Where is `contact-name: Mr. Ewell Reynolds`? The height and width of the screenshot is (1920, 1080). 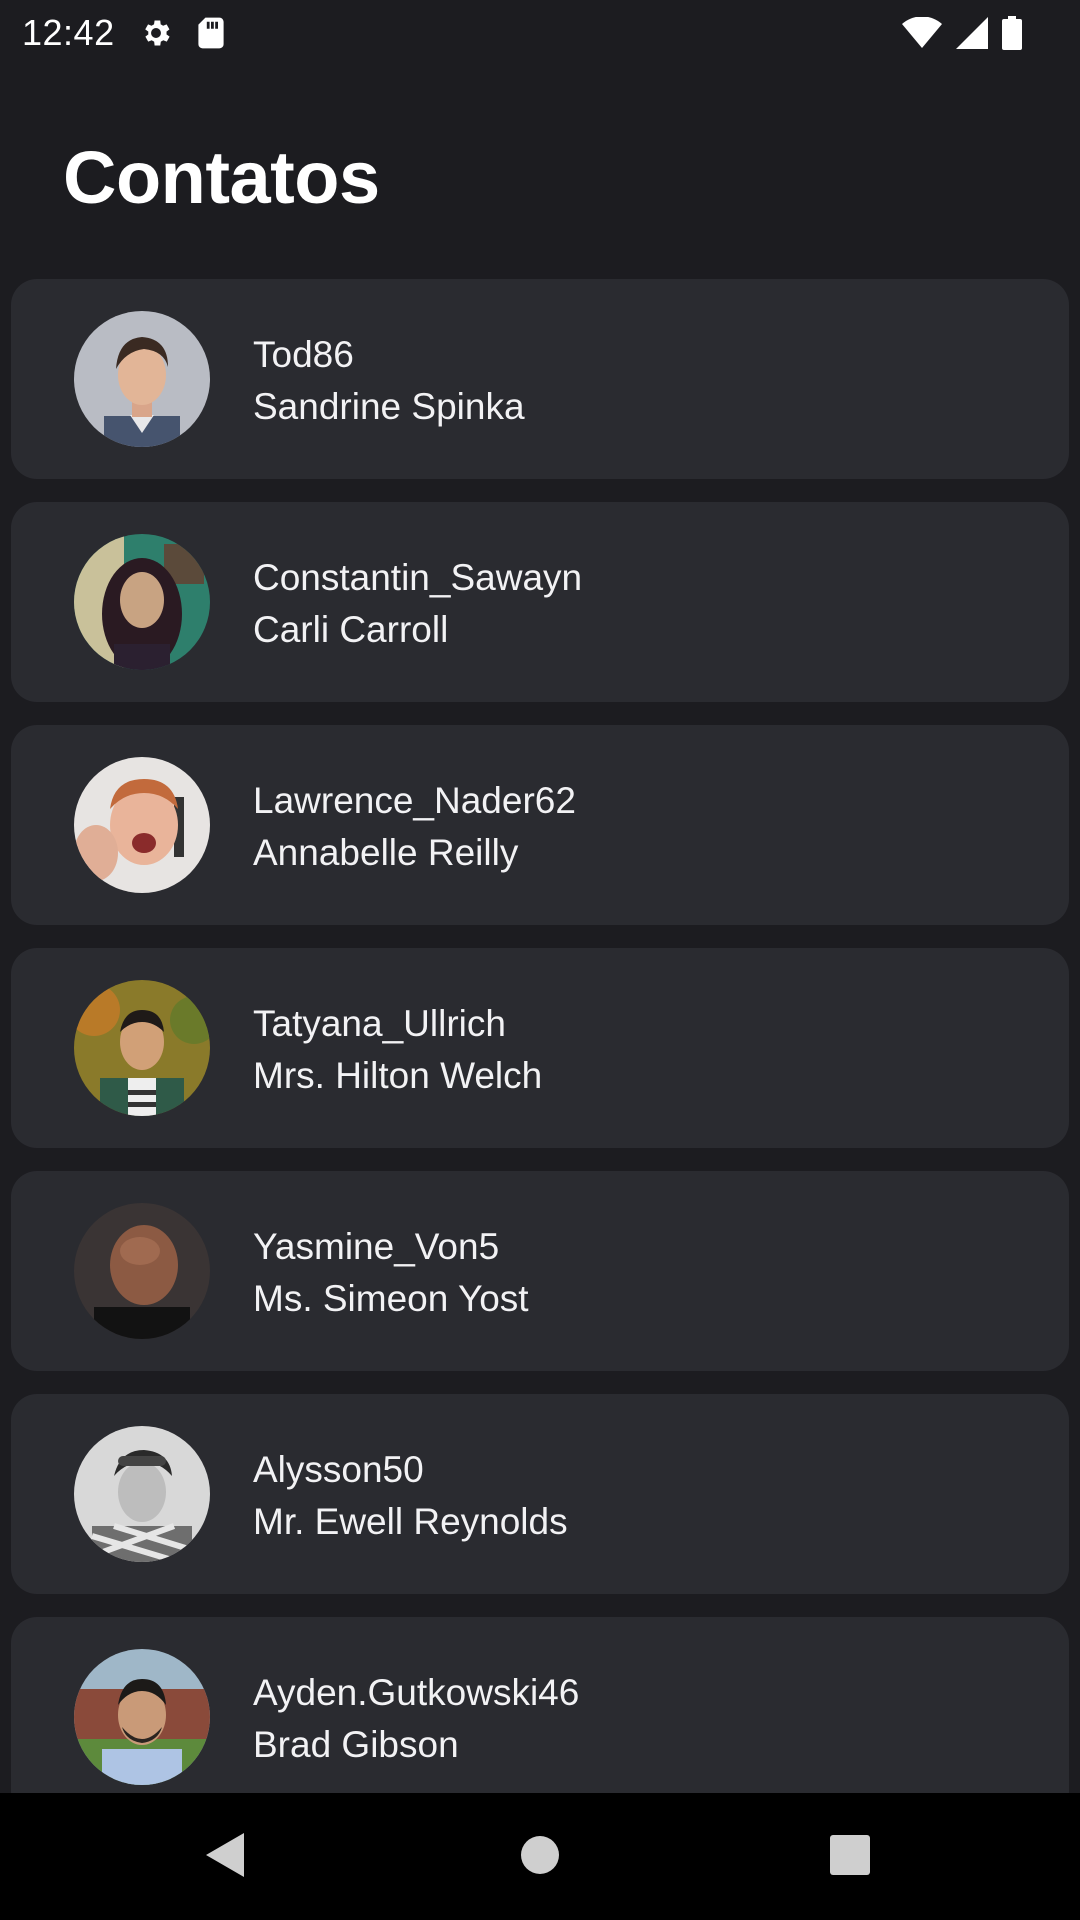 contact-name: Mr. Ewell Reynolds is located at coordinates (410, 1521).